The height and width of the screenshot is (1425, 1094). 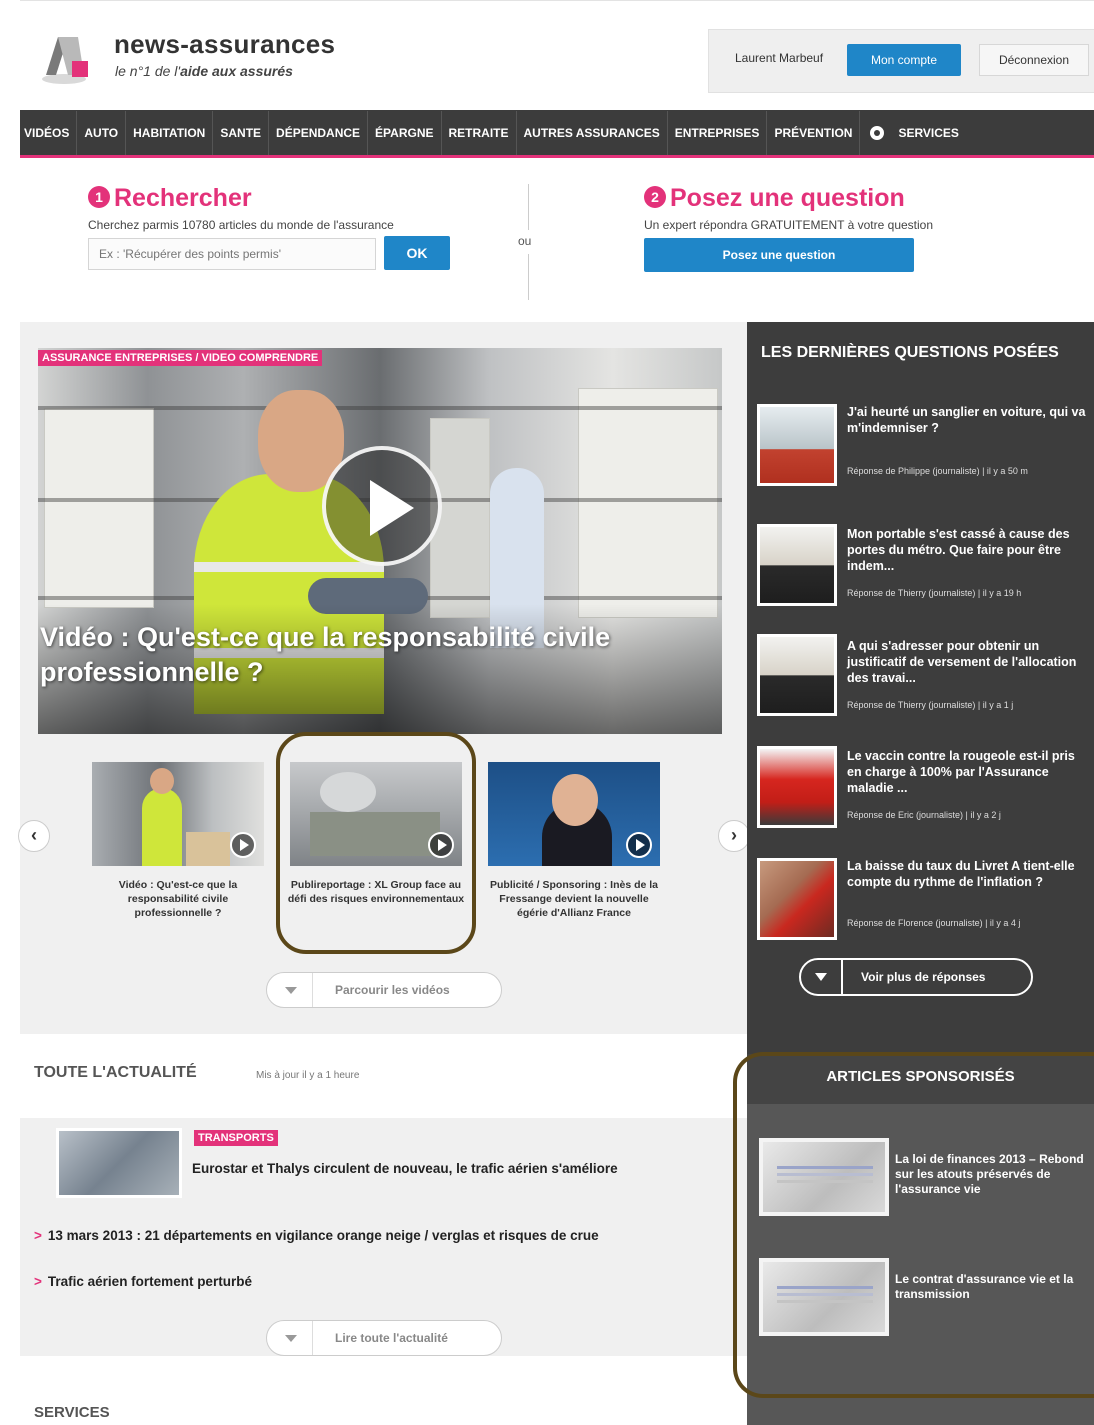 What do you see at coordinates (380, 408) in the screenshot?
I see `shelf` at bounding box center [380, 408].